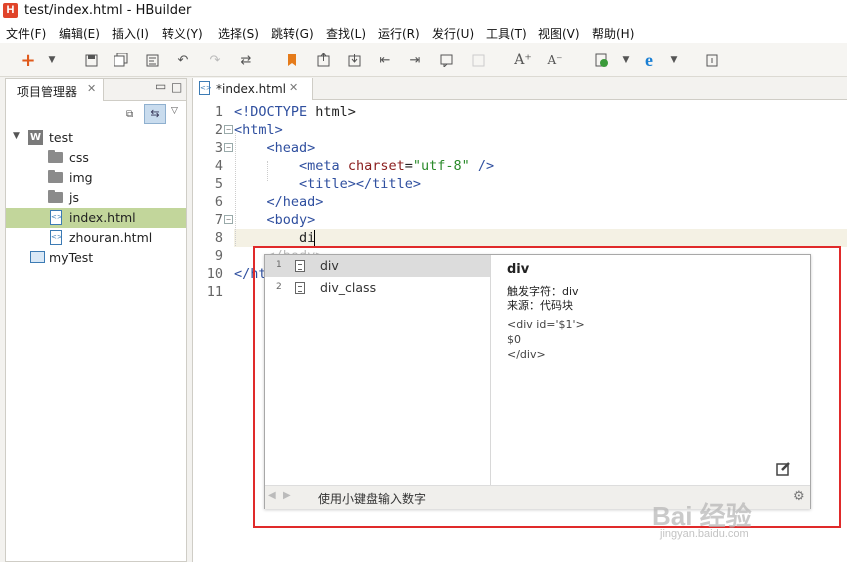  What do you see at coordinates (174, 111) in the screenshot?
I see `view-menu-icon: ▽` at bounding box center [174, 111].